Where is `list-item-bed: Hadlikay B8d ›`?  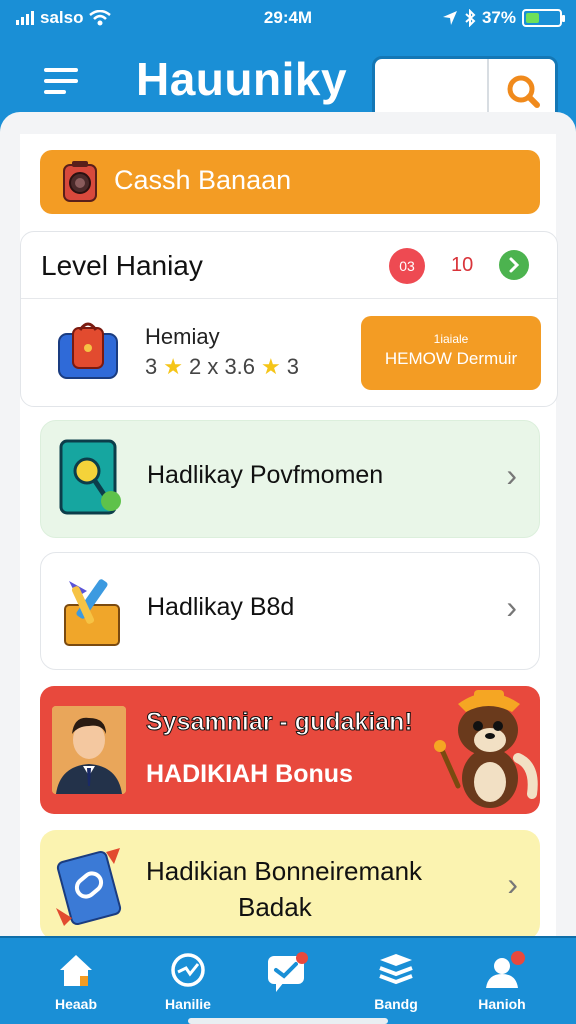
list-item-bed: Hadlikay B8d › is located at coordinates (290, 611).